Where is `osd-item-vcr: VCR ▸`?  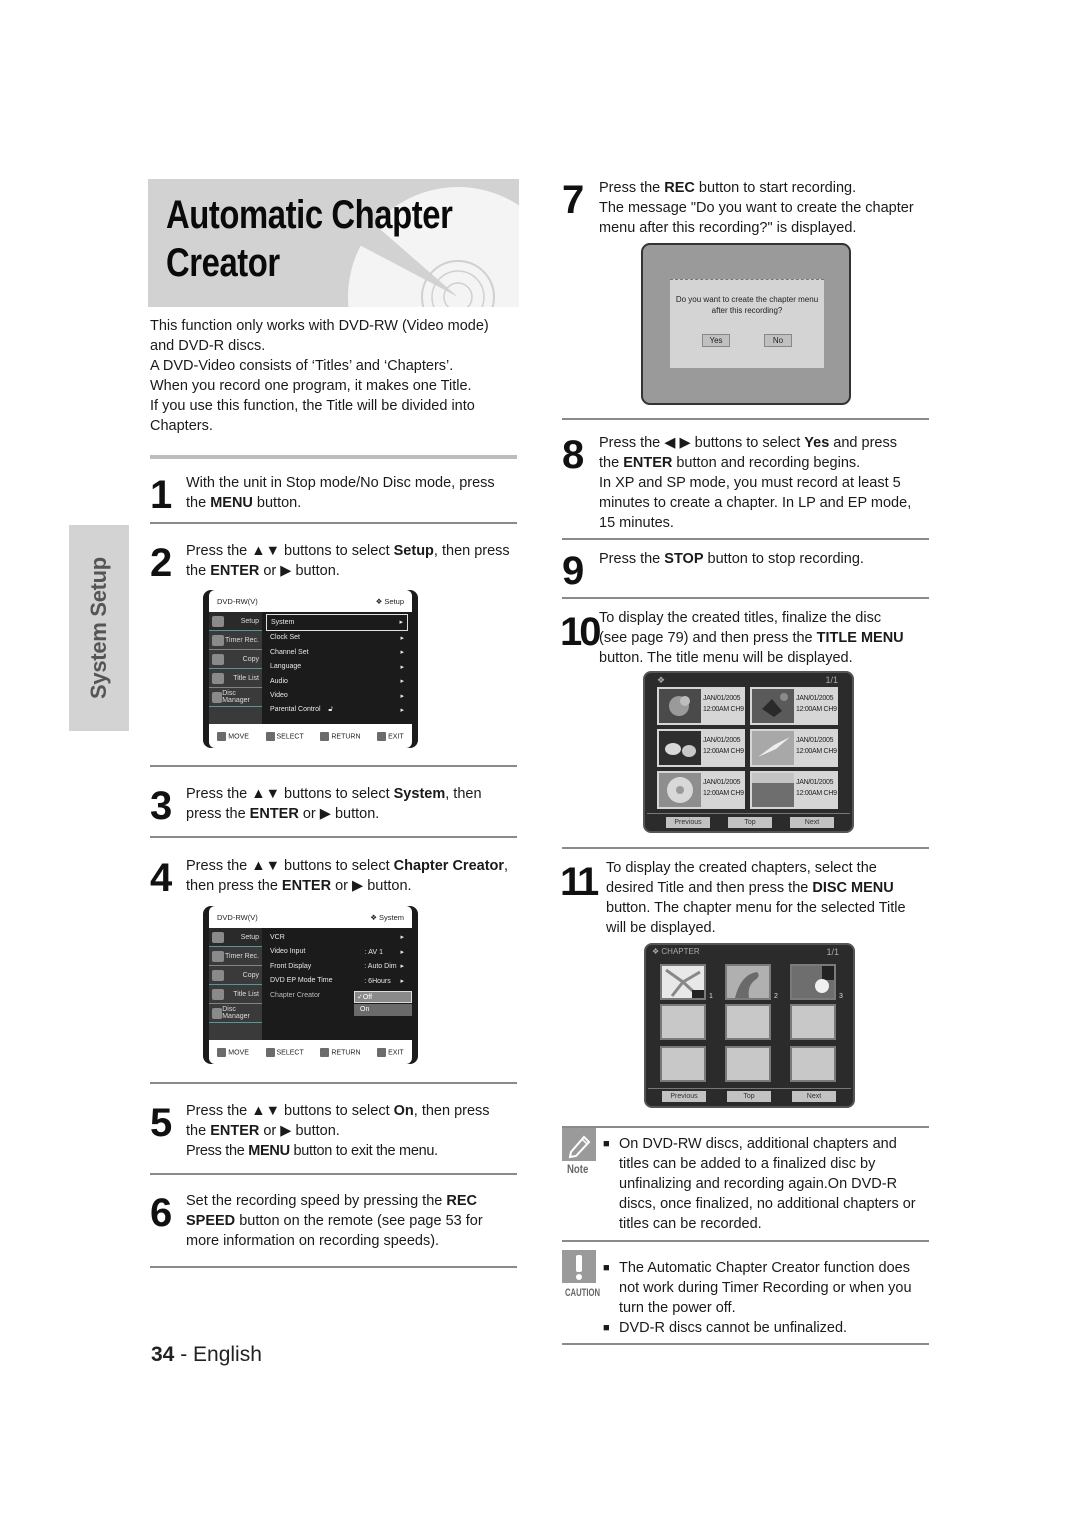
osd-item-vcr: VCR ▸ is located at coordinates (337, 937).